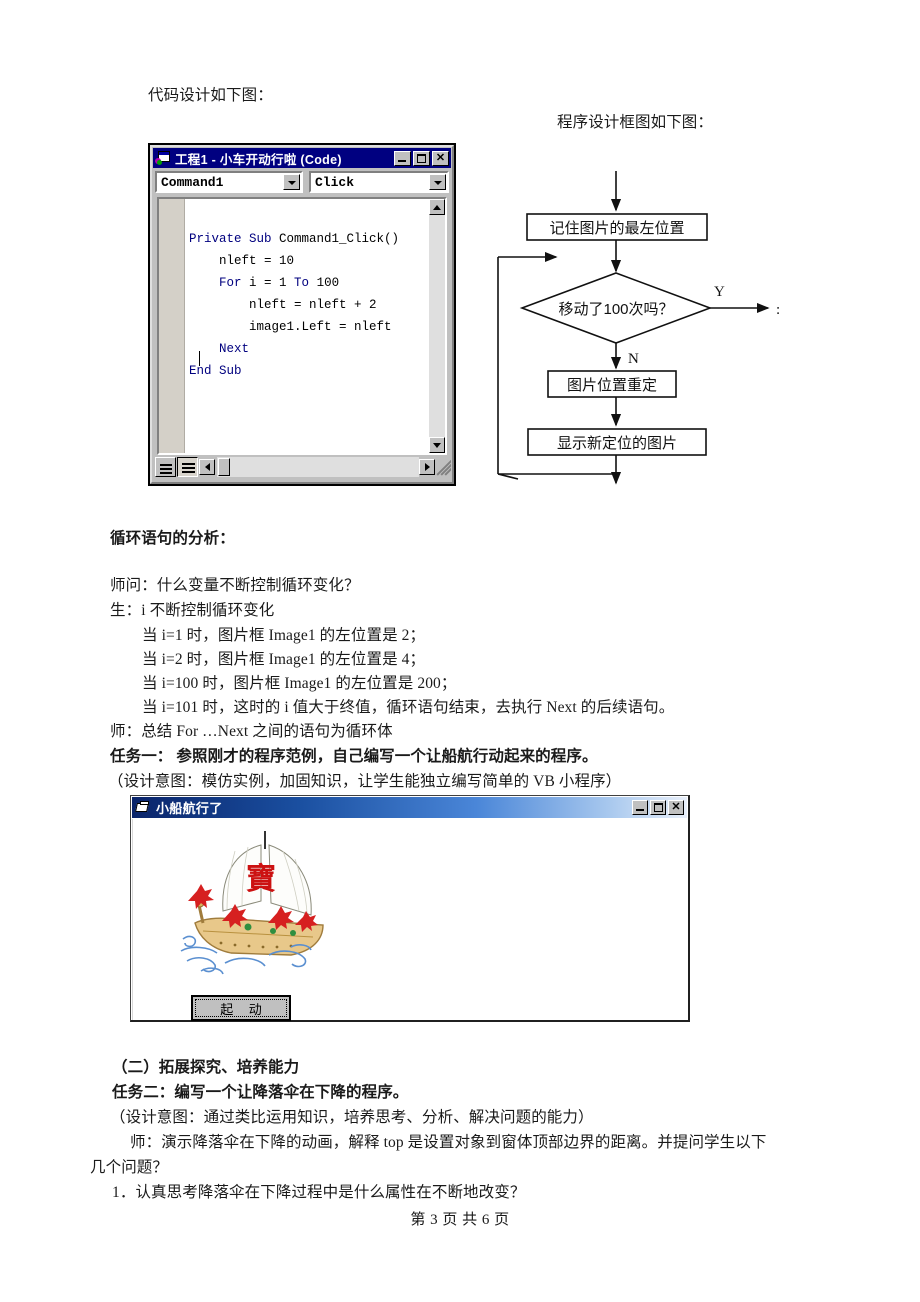  What do you see at coordinates (192, 610) in the screenshot?
I see `text-line-student-answer: 生：i 不断控制循环变化` at bounding box center [192, 610].